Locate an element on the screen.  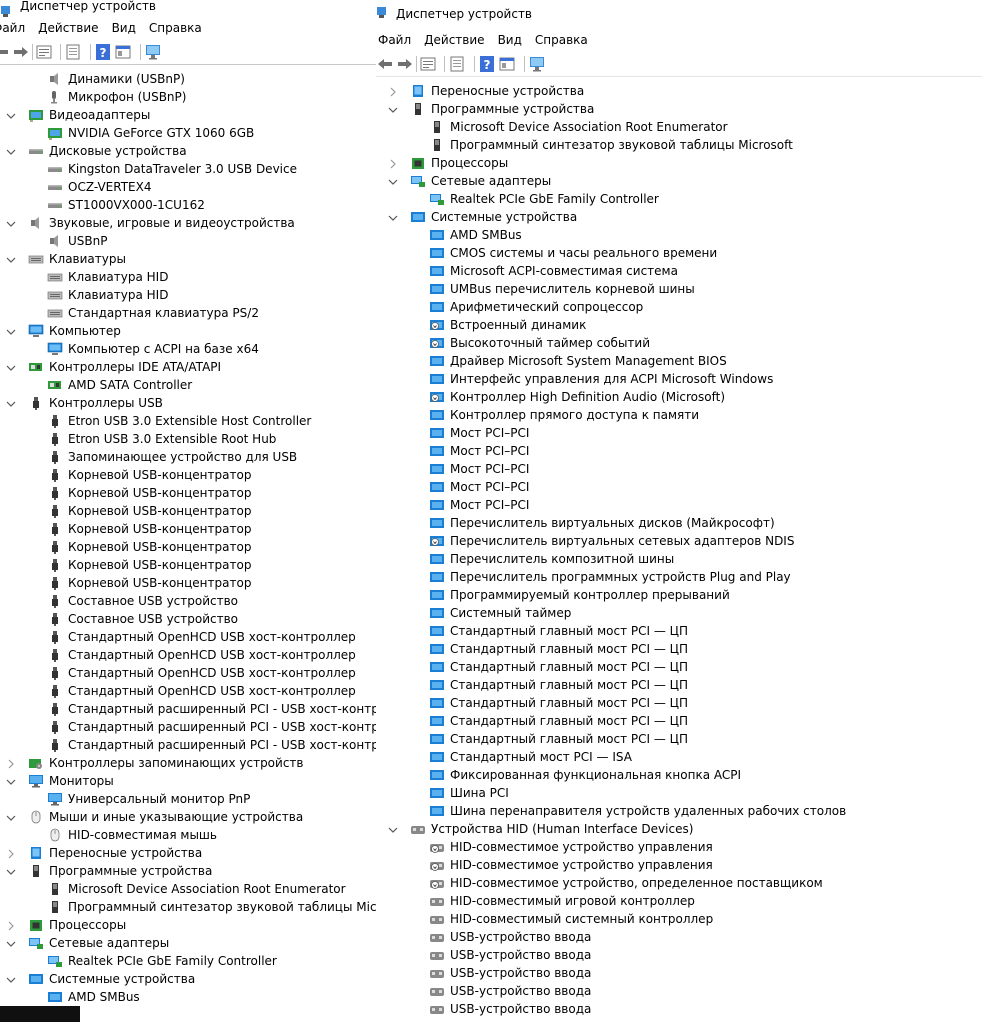
tree-item: Динамики (USBnP) is located at coordinates (188, 79).